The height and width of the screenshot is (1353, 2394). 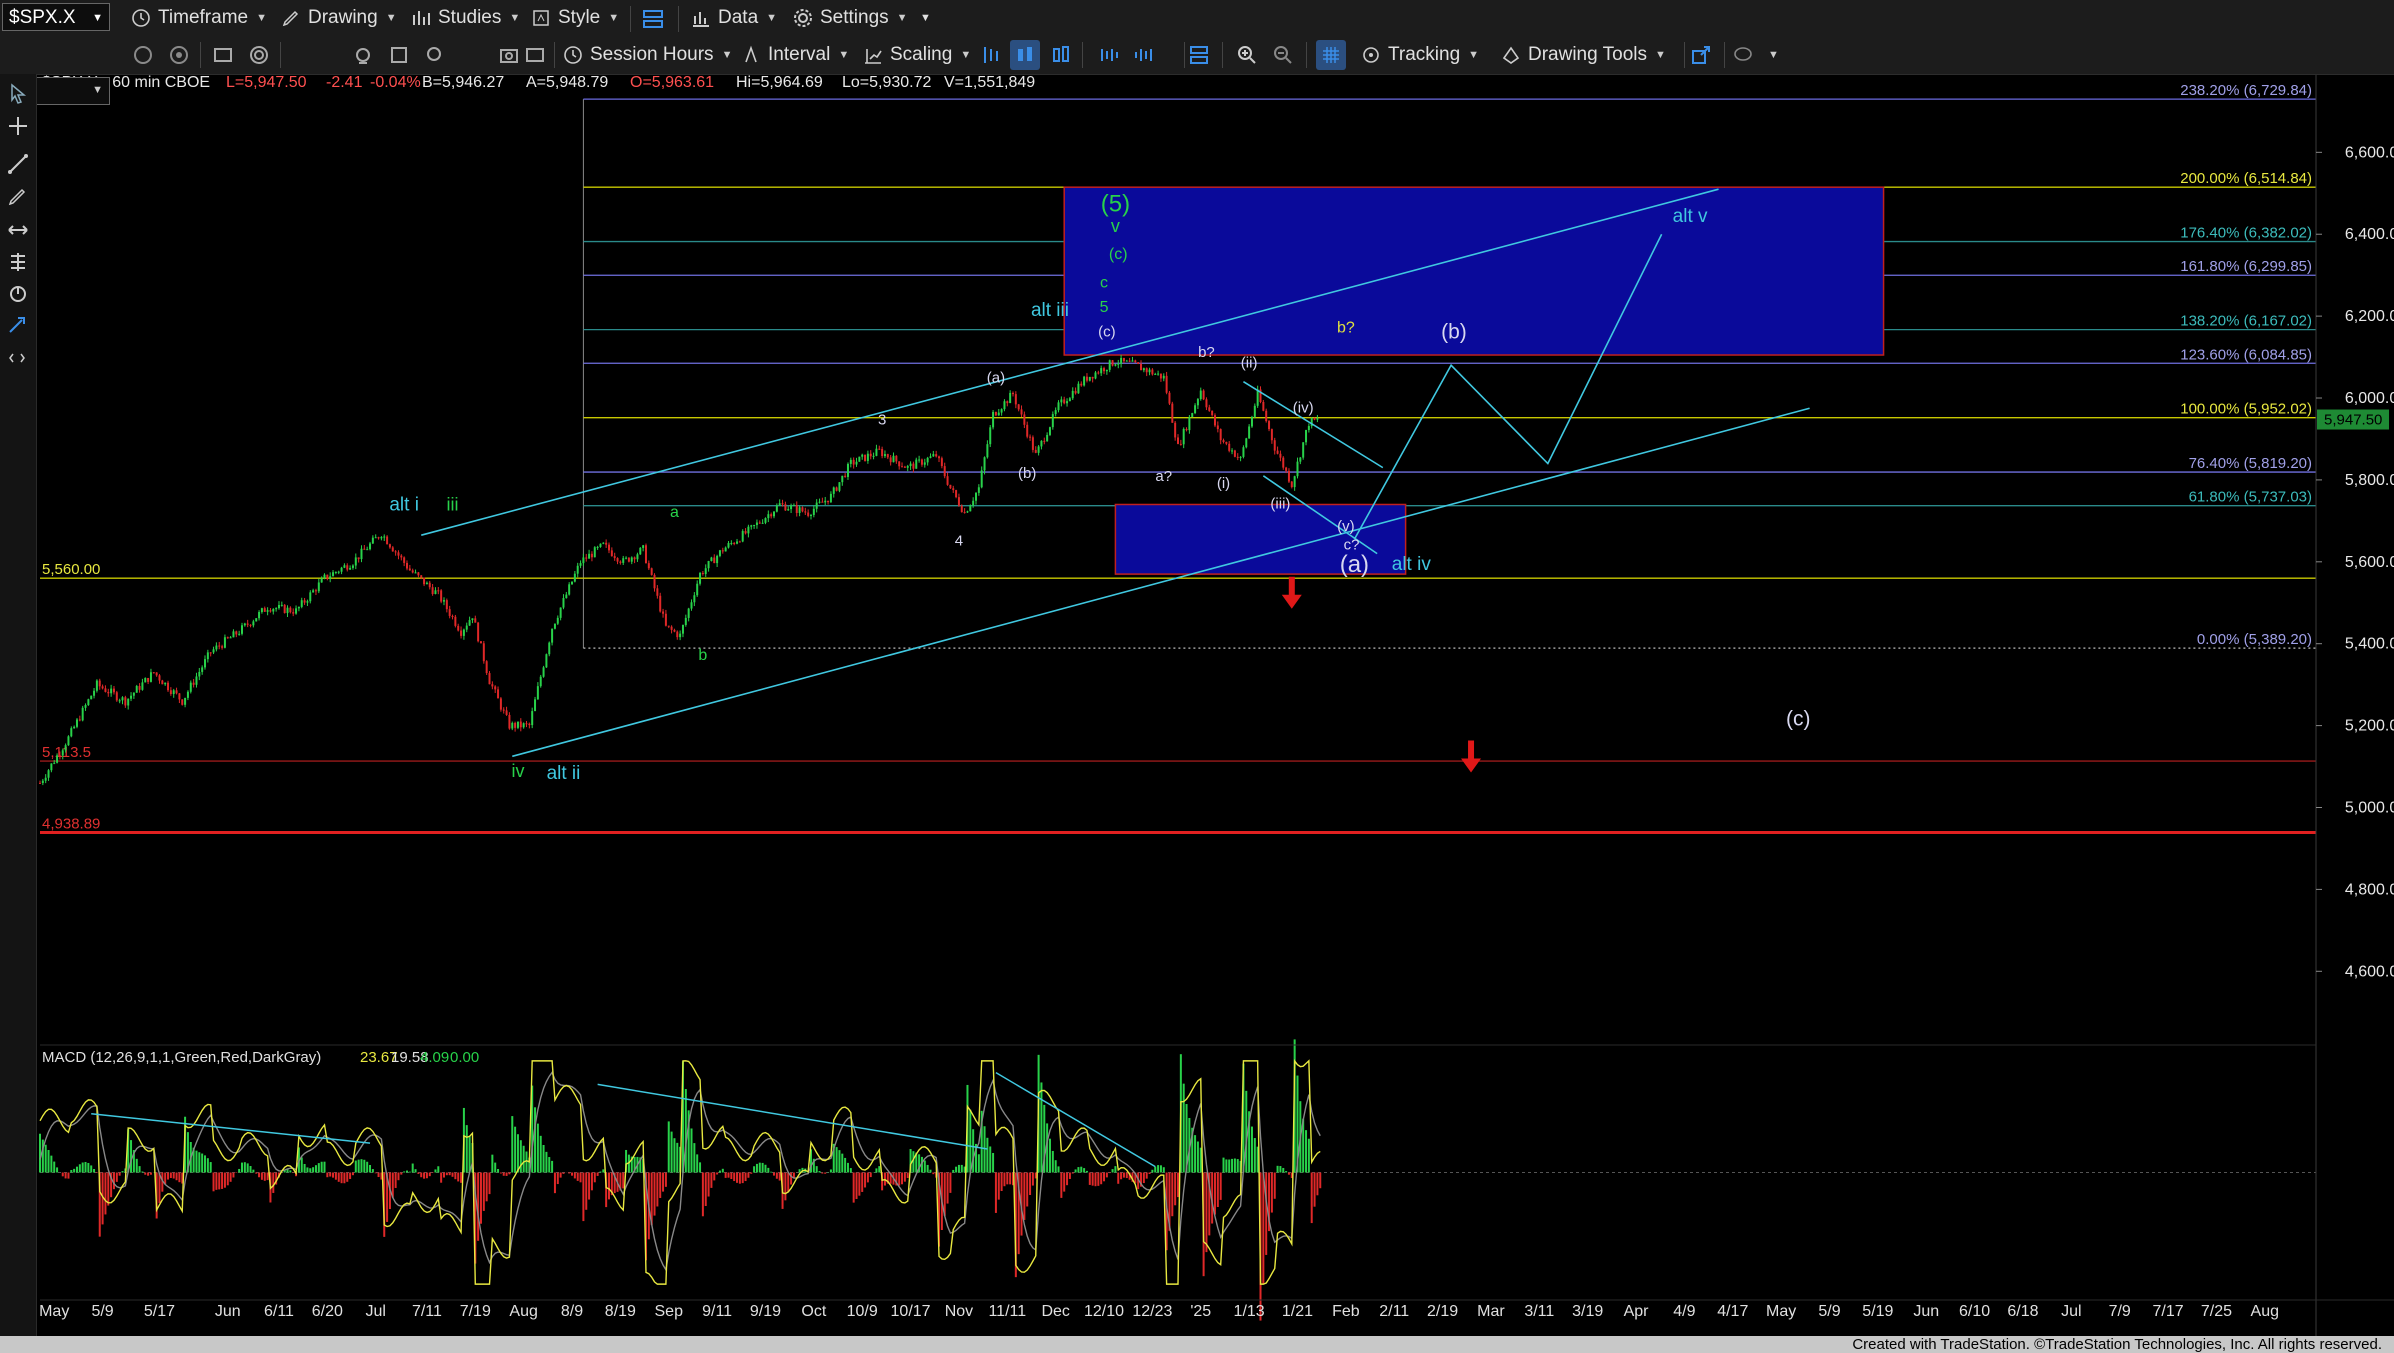 I want to click on grid-icon, so click(x=1331, y=55).